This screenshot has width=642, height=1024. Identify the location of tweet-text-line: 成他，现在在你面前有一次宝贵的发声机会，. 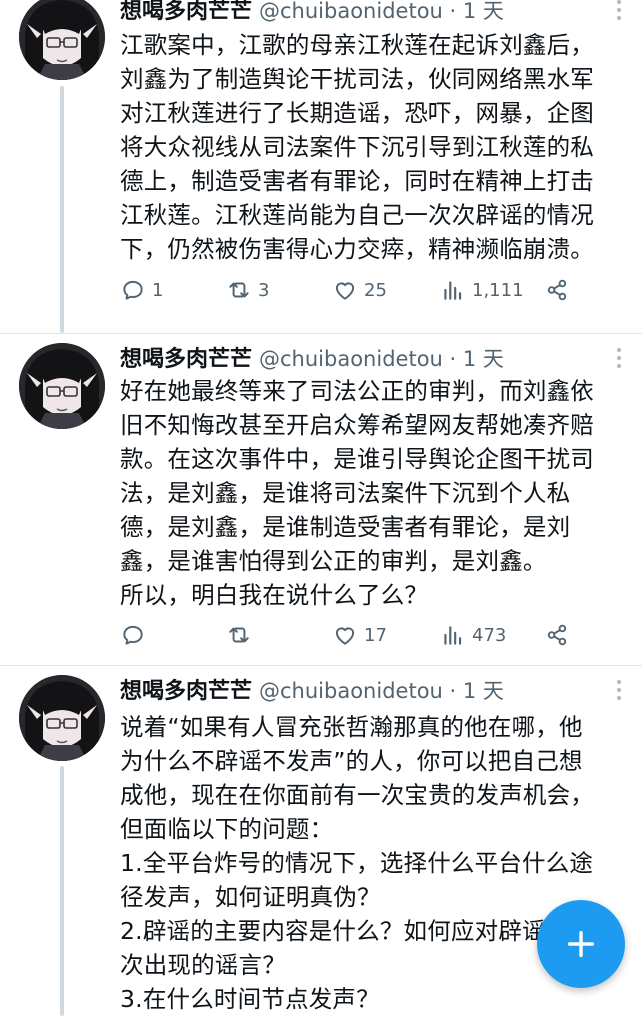
(357, 795).